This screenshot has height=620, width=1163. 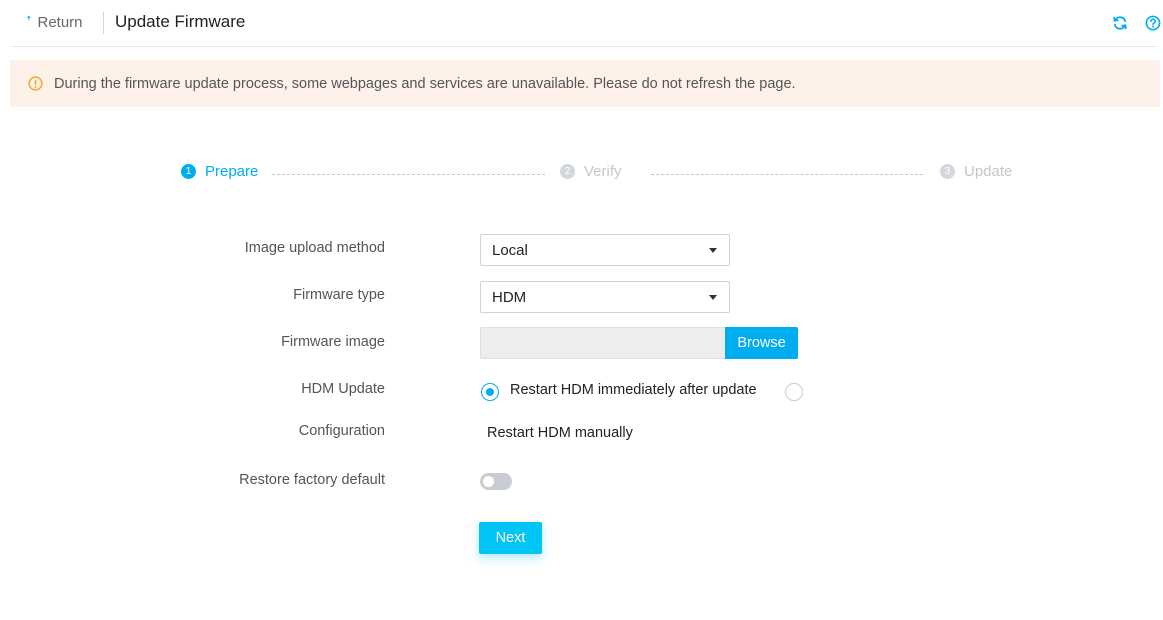 What do you see at coordinates (180, 21) in the screenshot?
I see `page-title: Update Firmware` at bounding box center [180, 21].